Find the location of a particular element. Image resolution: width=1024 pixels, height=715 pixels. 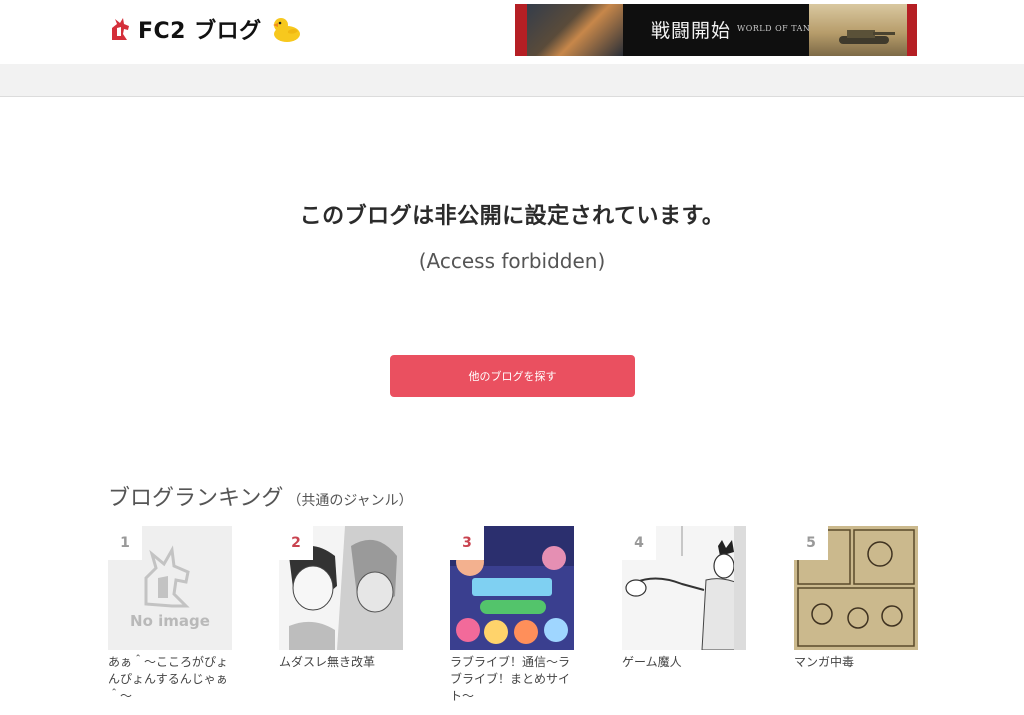

ranking-item: 3 ラブライブ！通信〜ラブライブ！まとめサイト〜 is located at coordinates (512, 615).